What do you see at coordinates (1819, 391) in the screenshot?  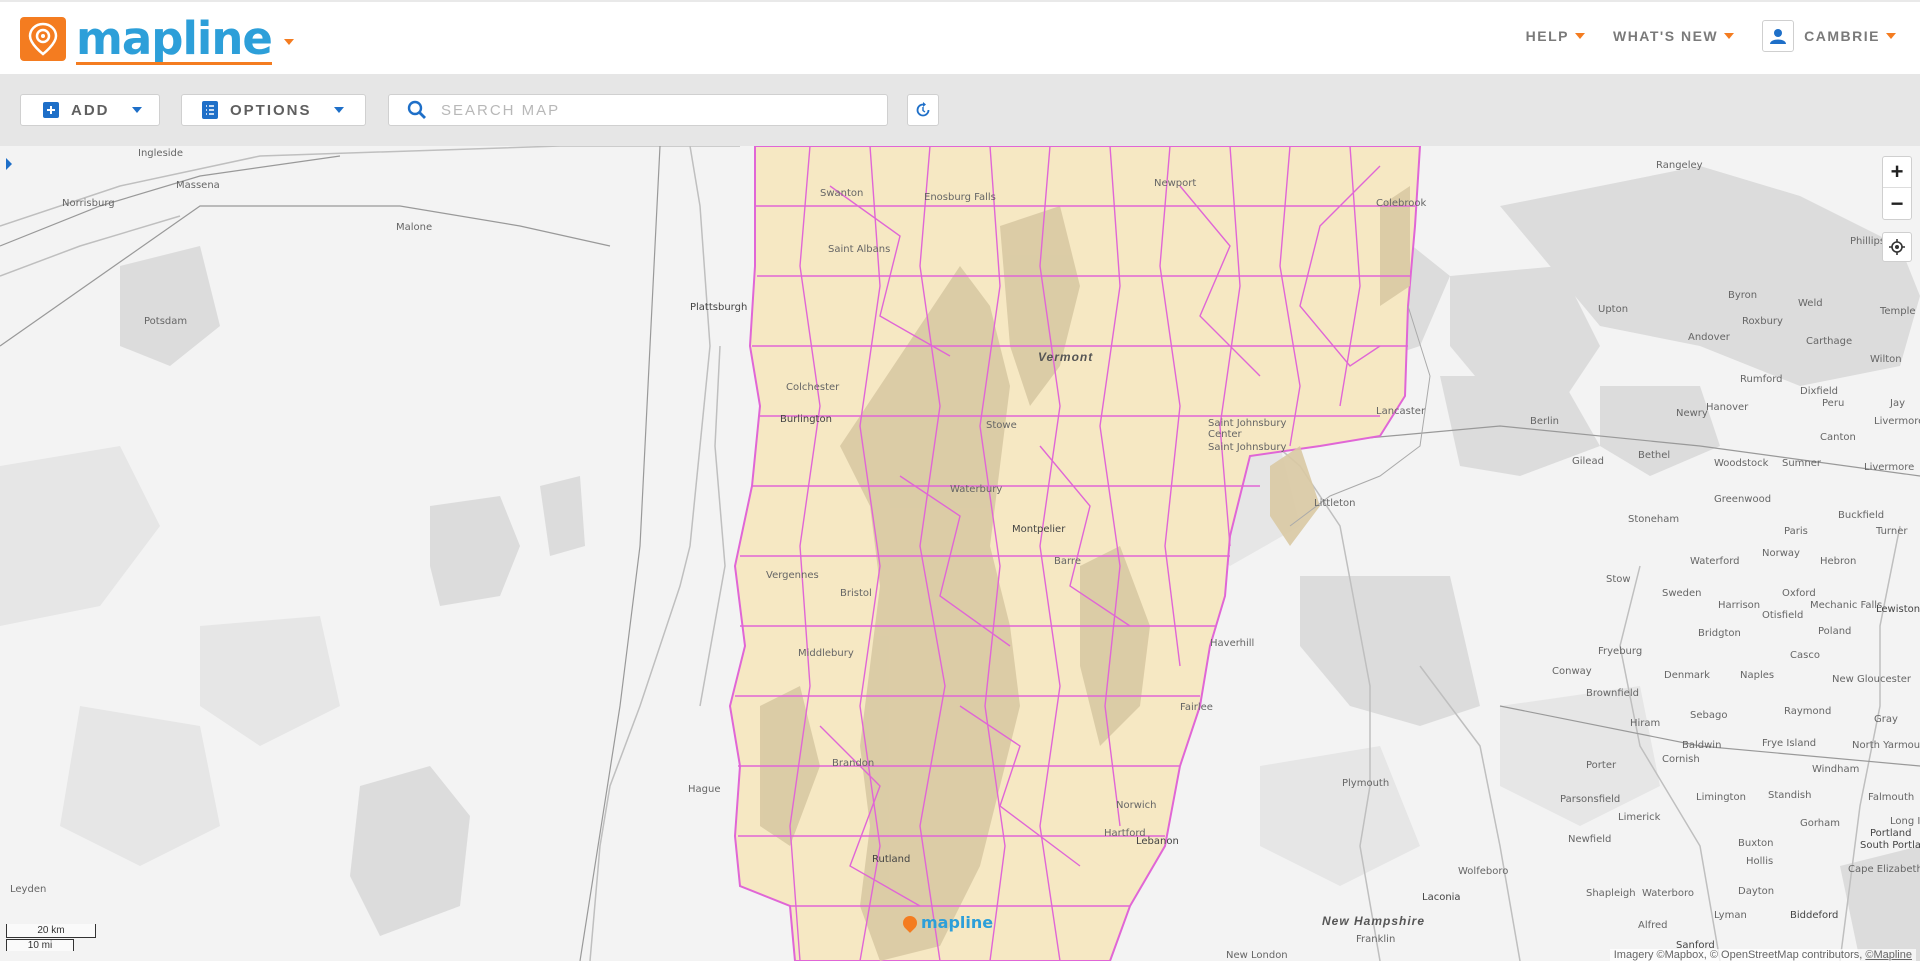 I see `place-label: Dixfield` at bounding box center [1819, 391].